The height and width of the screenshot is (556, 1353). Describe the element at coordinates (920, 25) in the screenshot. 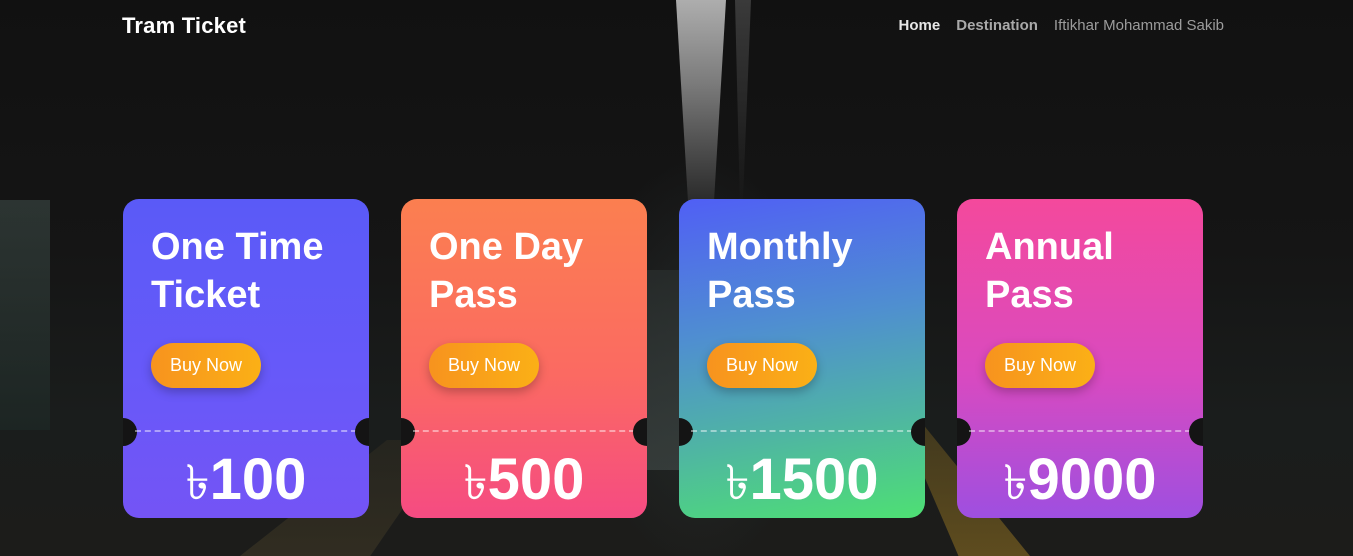

I see `nav-link-home: Home` at that location.